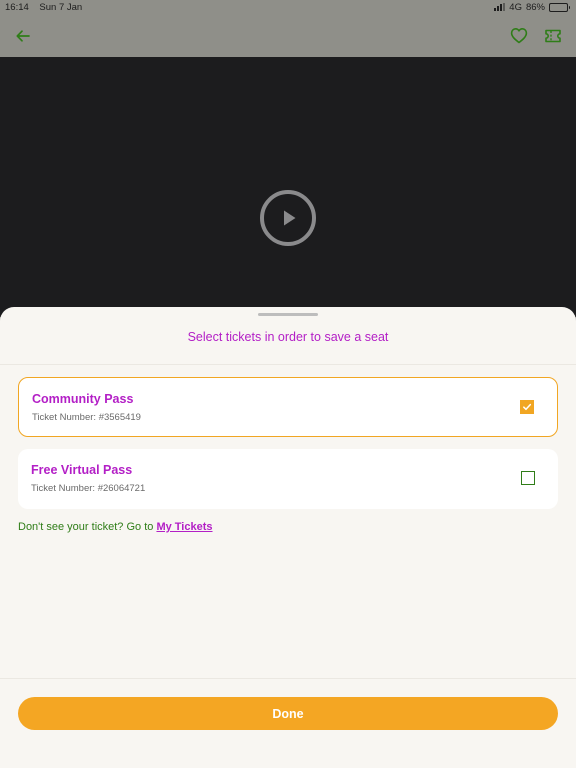 The height and width of the screenshot is (768, 576). Describe the element at coordinates (288, 35) in the screenshot. I see `nav-bar` at that location.